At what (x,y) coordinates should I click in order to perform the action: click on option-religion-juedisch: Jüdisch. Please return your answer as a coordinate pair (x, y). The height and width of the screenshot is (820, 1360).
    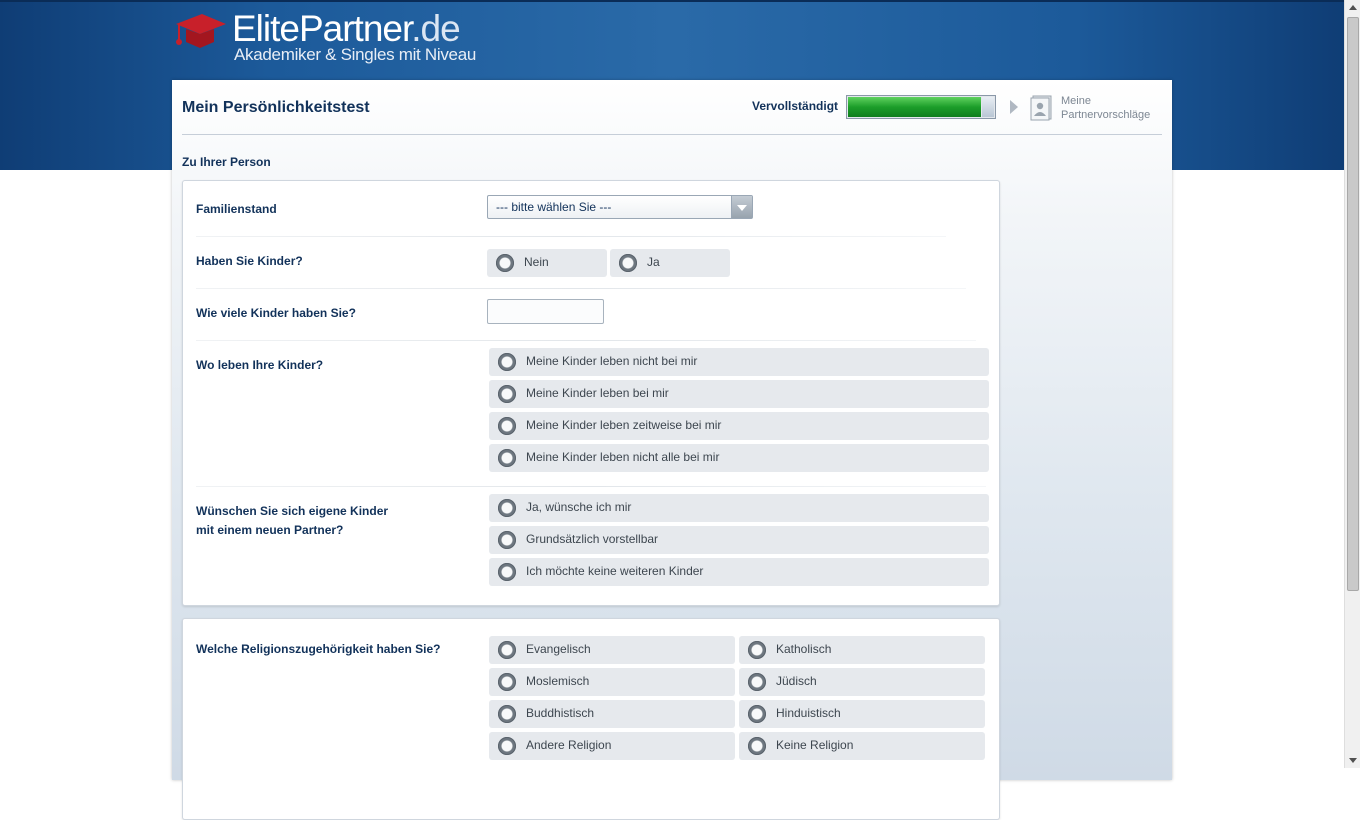
    Looking at the image, I should click on (862, 682).